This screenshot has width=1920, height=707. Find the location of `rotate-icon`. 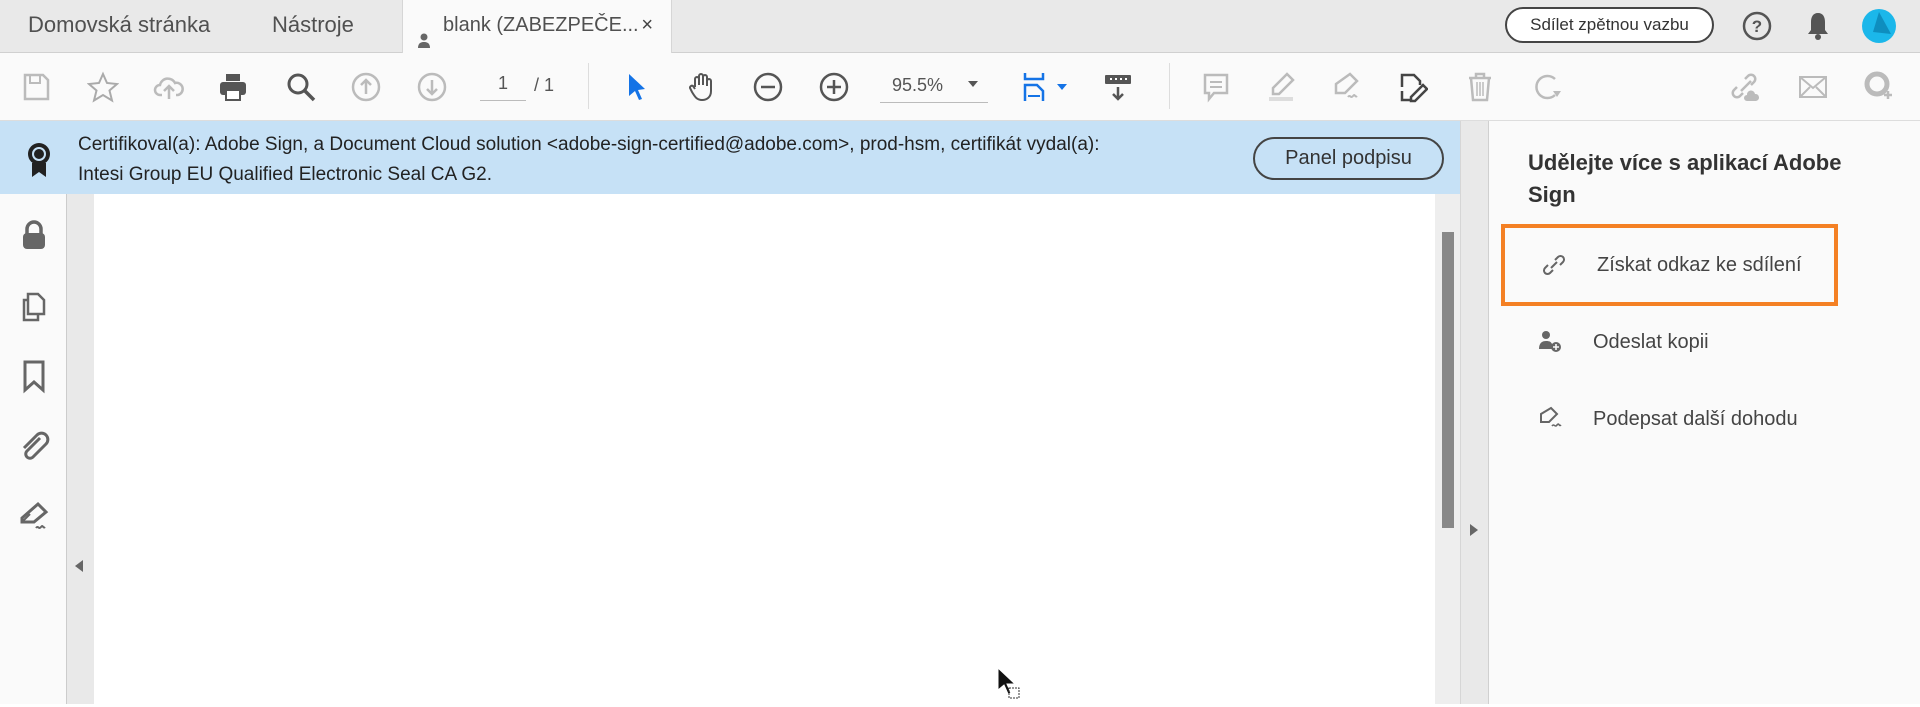

rotate-icon is located at coordinates (1547, 87).